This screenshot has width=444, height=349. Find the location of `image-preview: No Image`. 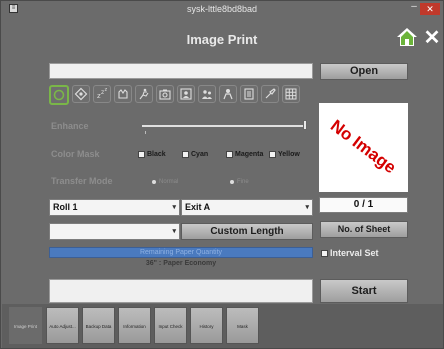

image-preview: No Image is located at coordinates (363, 147).